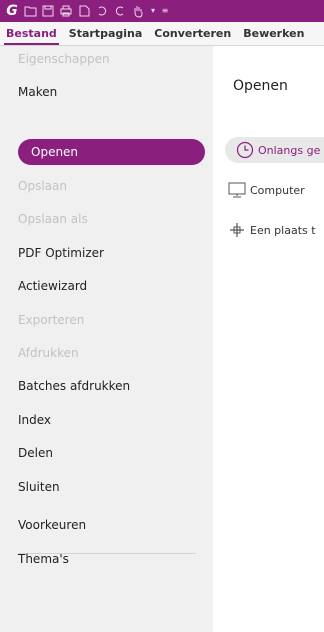  I want to click on open-folder-icon, so click(30, 11).